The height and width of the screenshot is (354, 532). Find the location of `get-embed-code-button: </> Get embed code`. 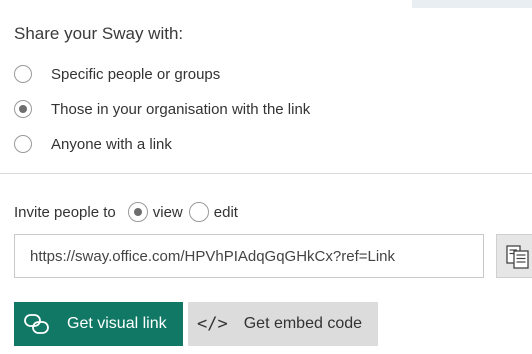

get-embed-code-button: </> Get embed code is located at coordinates (283, 324).